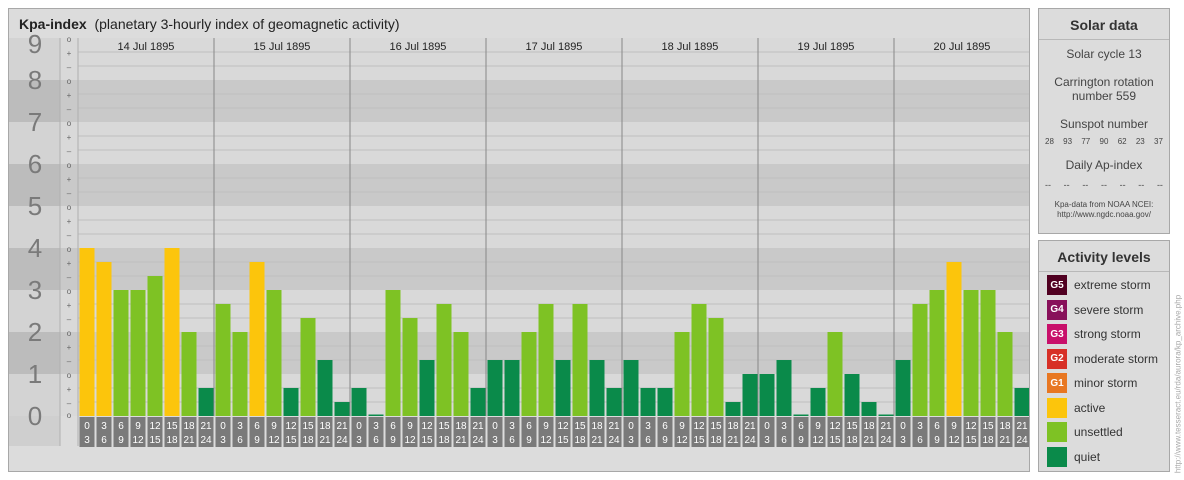  What do you see at coordinates (1086, 141) in the screenshot?
I see `sunspot-value: 77` at bounding box center [1086, 141].